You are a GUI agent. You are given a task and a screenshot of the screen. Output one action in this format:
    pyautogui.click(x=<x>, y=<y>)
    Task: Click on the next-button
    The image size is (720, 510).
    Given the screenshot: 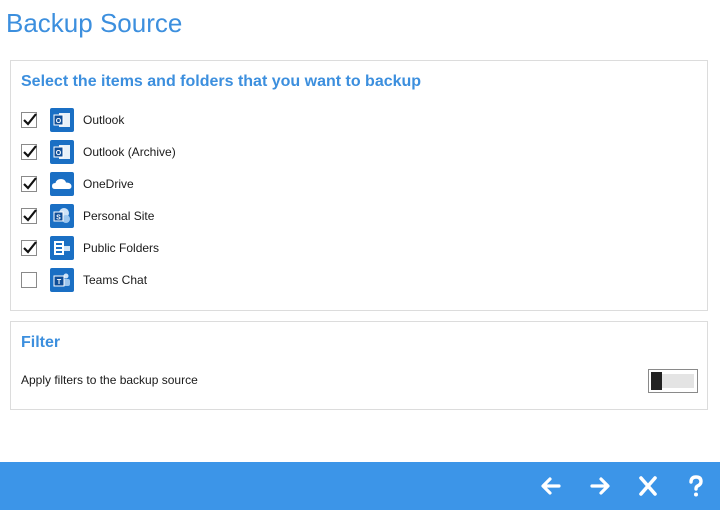 What is the action you would take?
    pyautogui.click(x=600, y=486)
    